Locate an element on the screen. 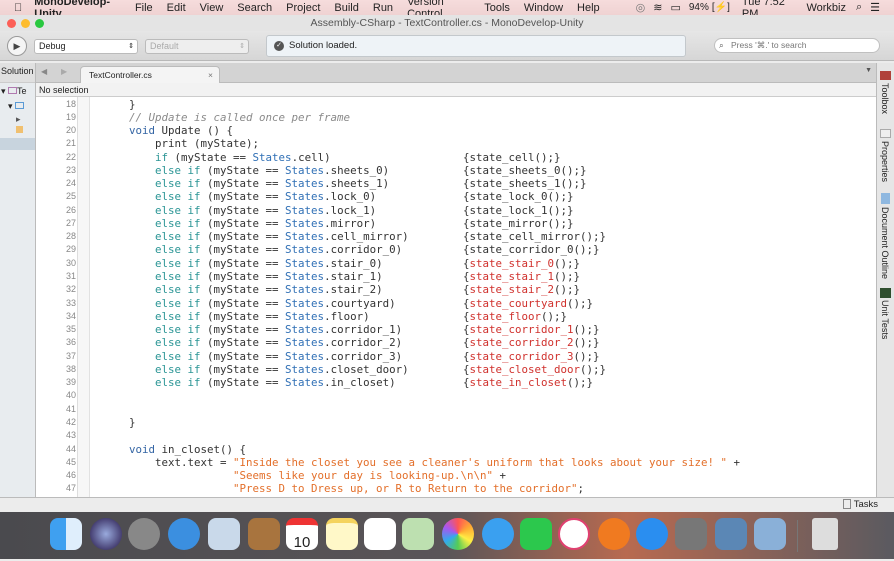 The height and width of the screenshot is (561, 894). menu-project: Project is located at coordinates (303, 8).